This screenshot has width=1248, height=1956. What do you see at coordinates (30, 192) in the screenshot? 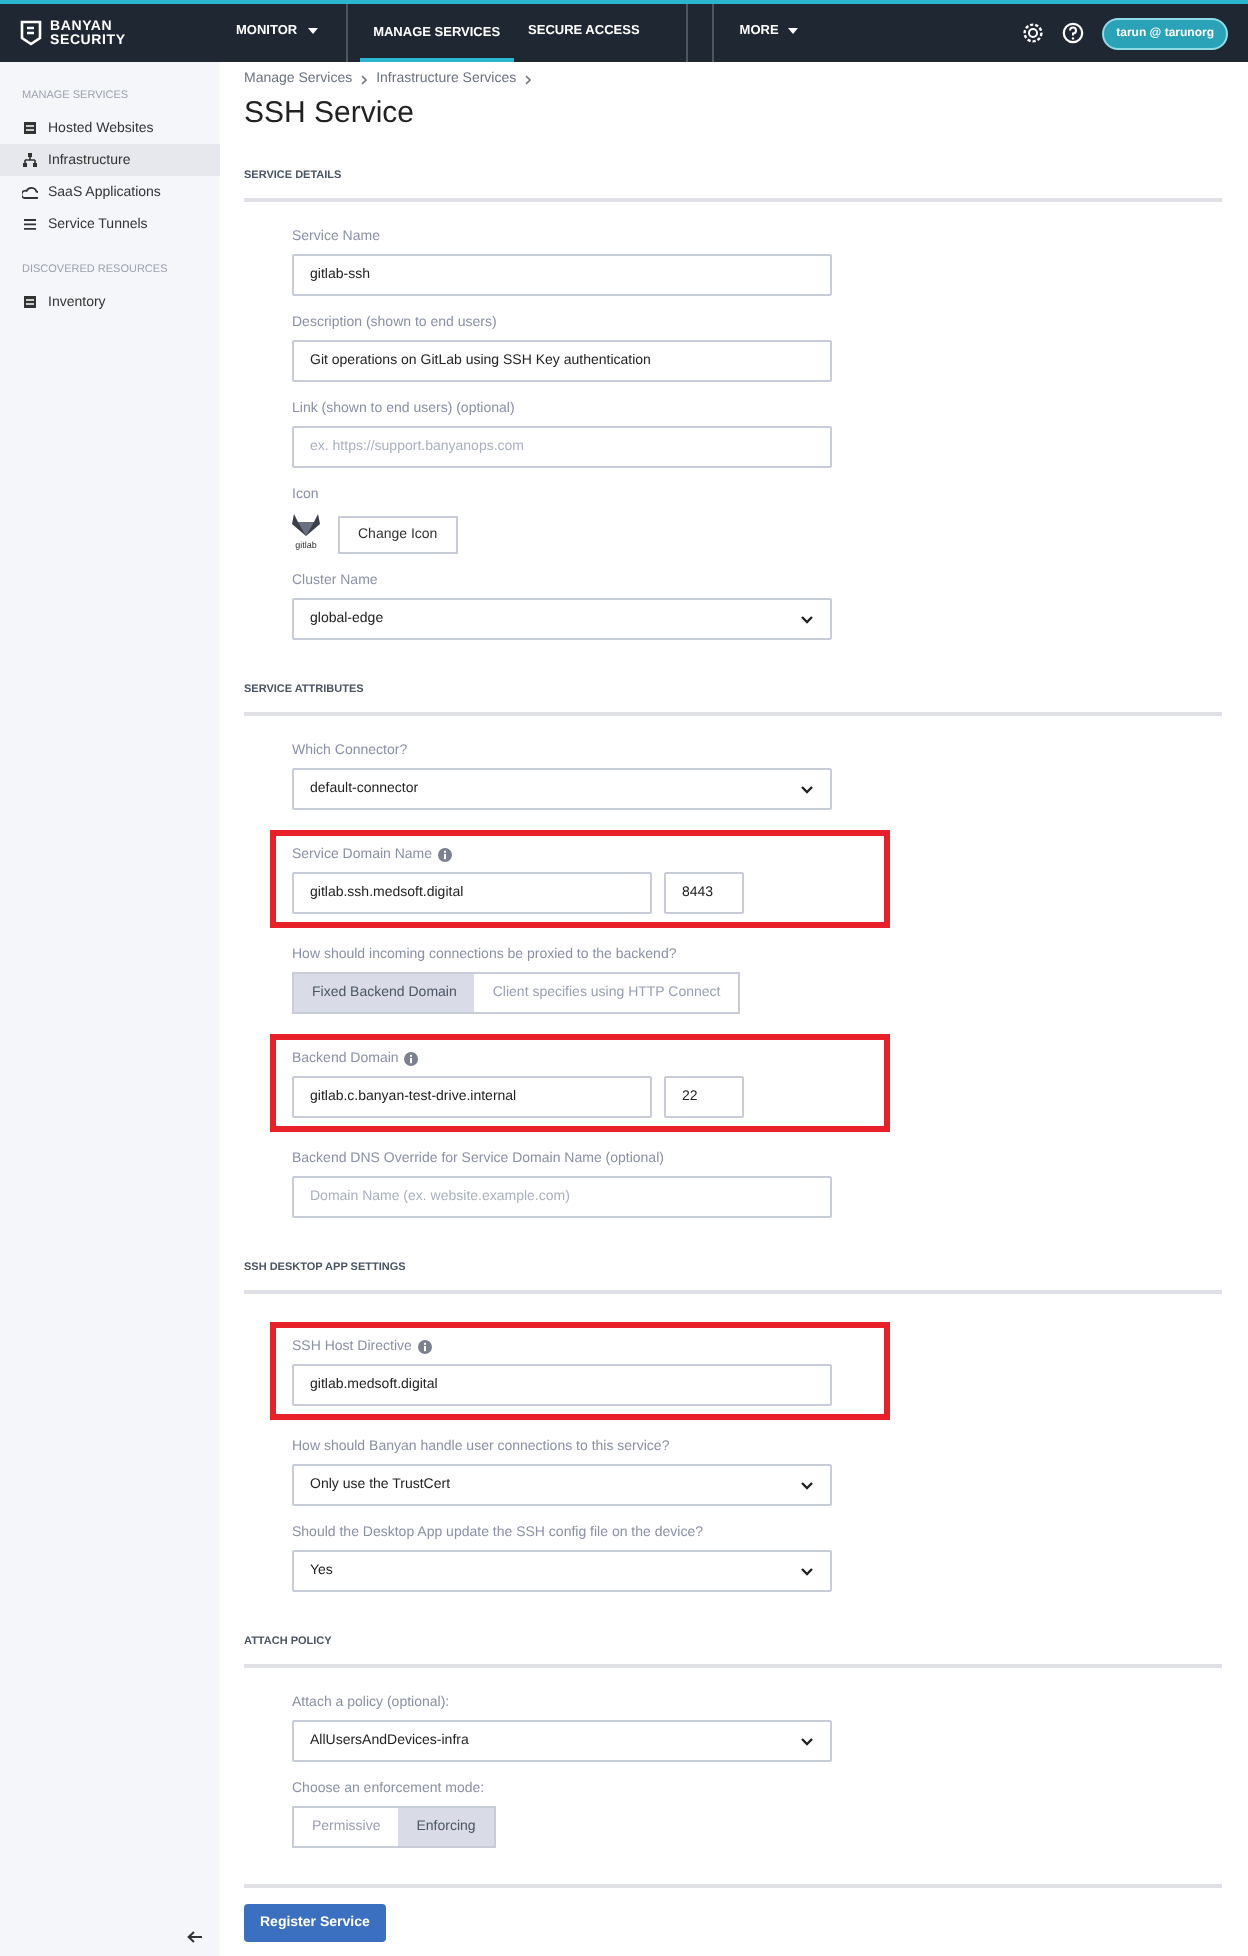
I see `cloud-icon` at bounding box center [30, 192].